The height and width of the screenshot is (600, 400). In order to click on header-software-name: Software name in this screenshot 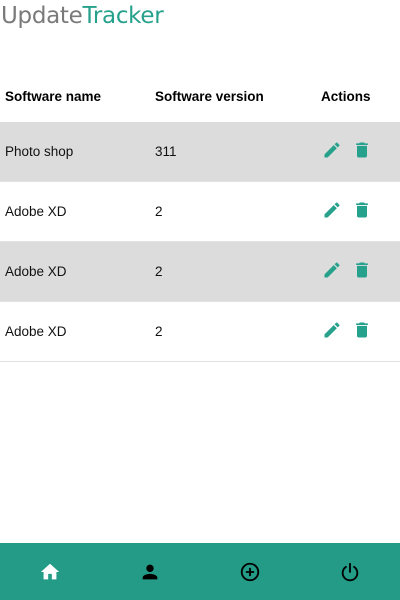, I will do `click(53, 96)`.